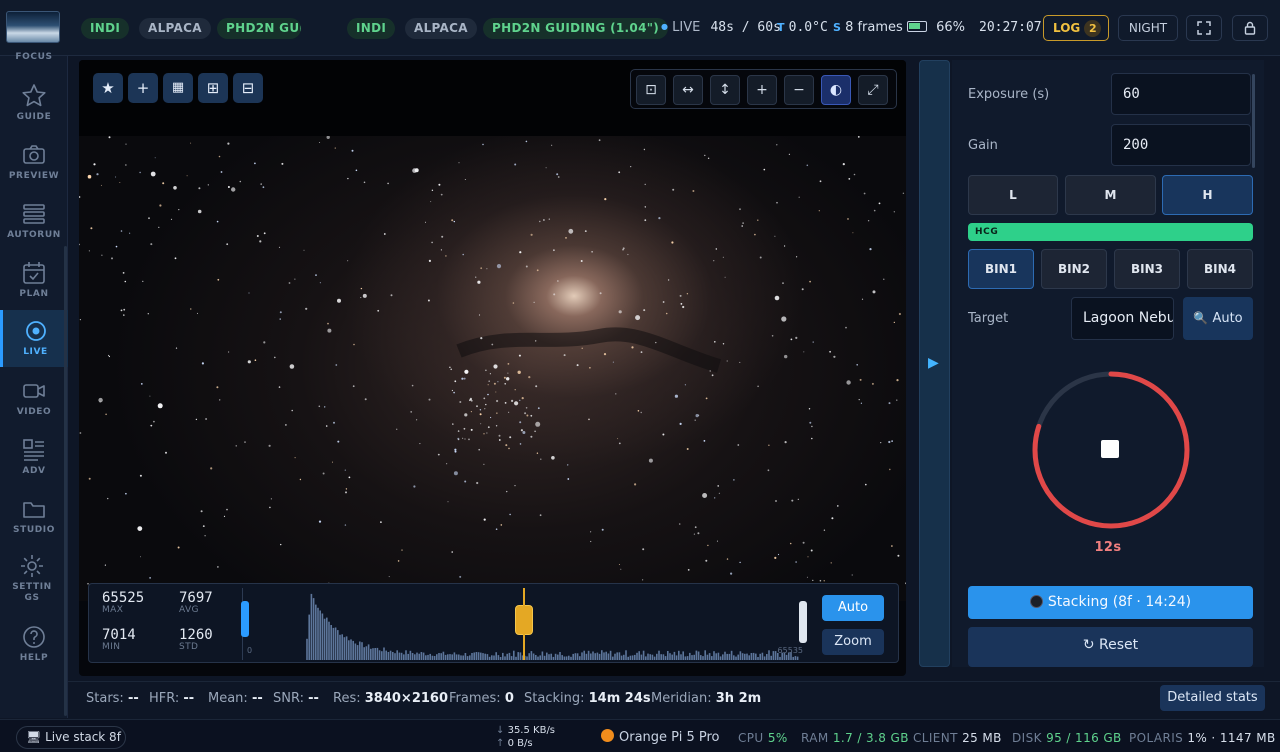  Describe the element at coordinates (873, 90) in the screenshot. I see `expand-button: ⤢` at that location.